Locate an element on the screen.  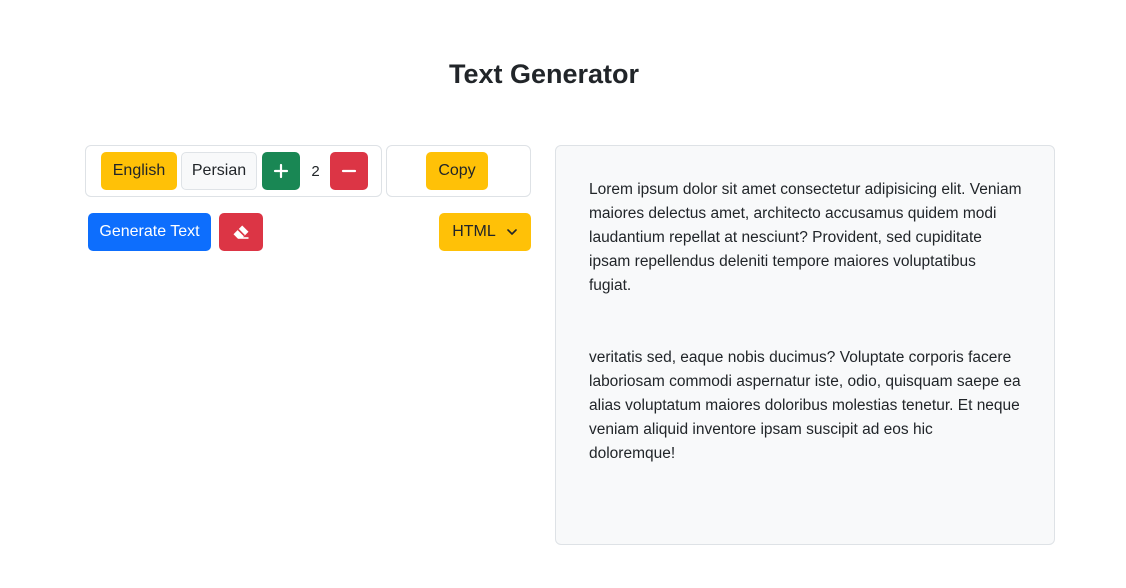
eraser-icon is located at coordinates (241, 232).